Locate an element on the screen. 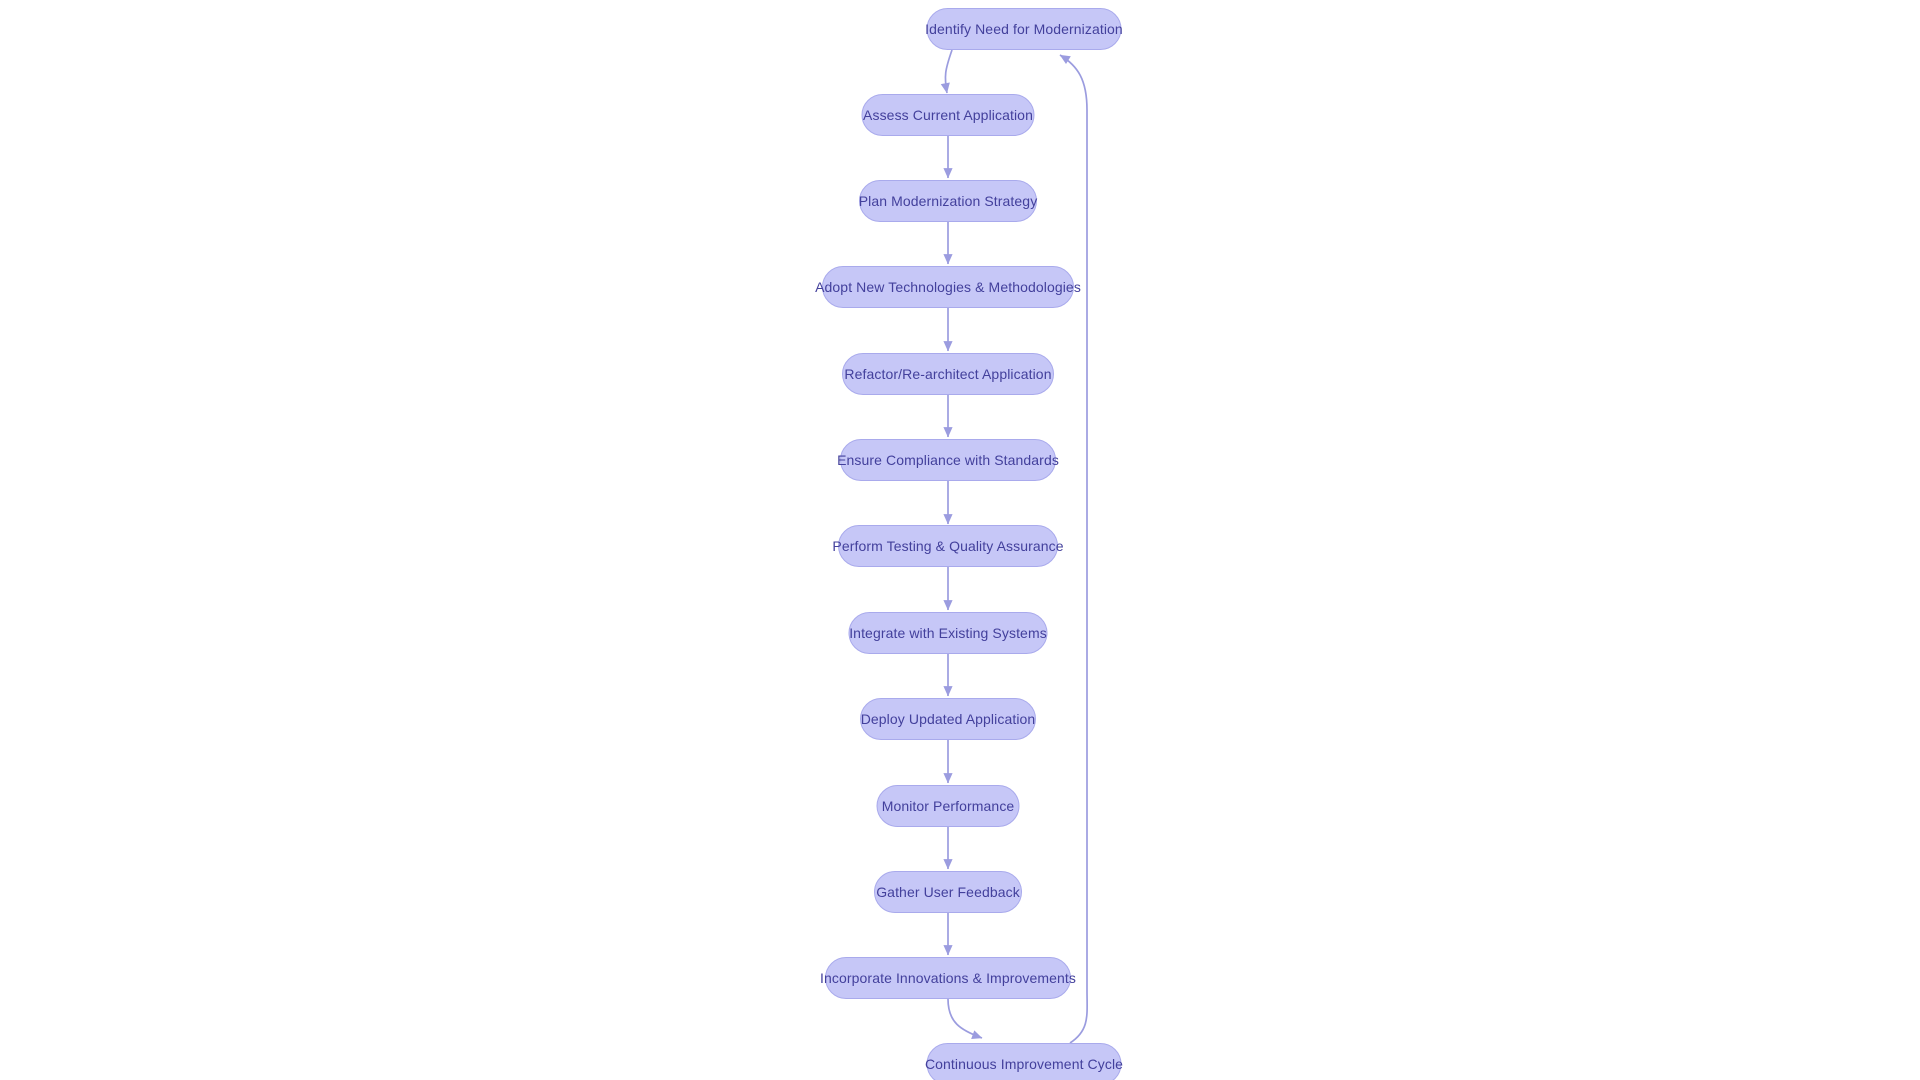  flow-node-n8: Integrate with Existing Systems is located at coordinates (948, 633).